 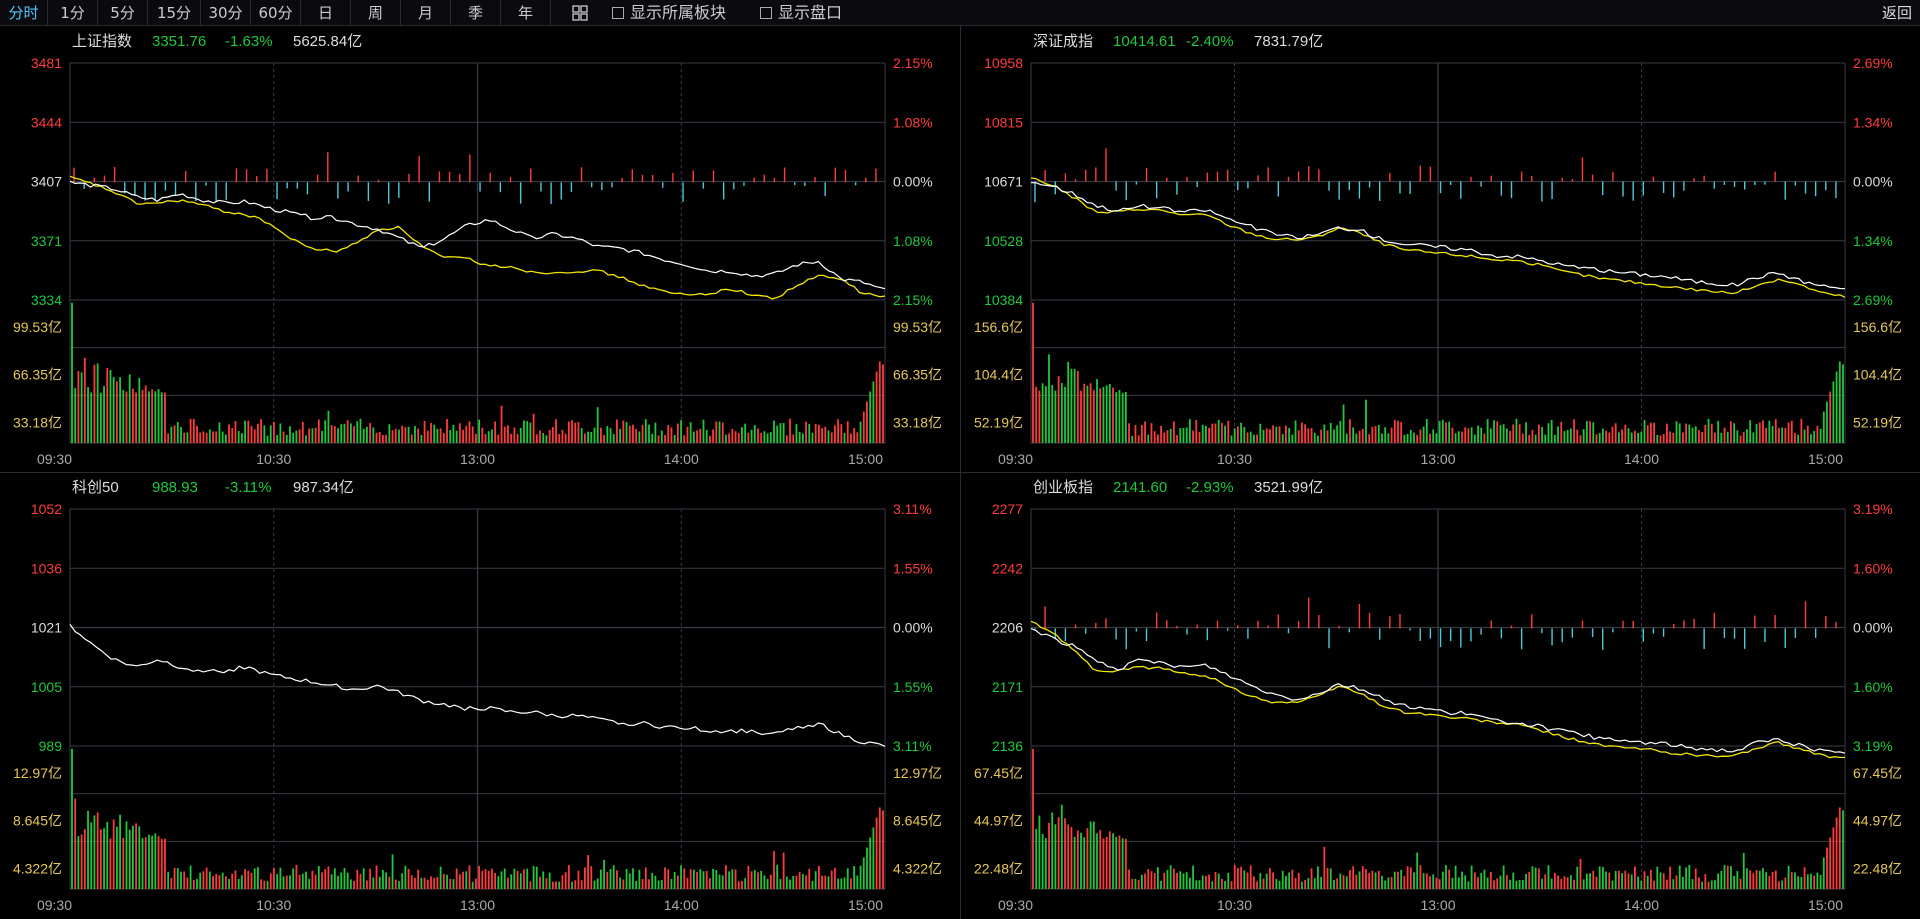 What do you see at coordinates (1063, 487) in the screenshot?
I see `index-name: 创业板指` at bounding box center [1063, 487].